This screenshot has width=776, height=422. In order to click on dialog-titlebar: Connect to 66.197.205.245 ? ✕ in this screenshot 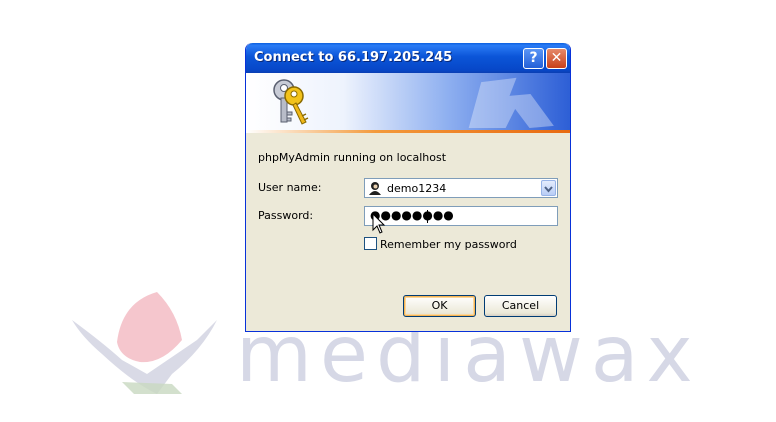, I will do `click(408, 58)`.